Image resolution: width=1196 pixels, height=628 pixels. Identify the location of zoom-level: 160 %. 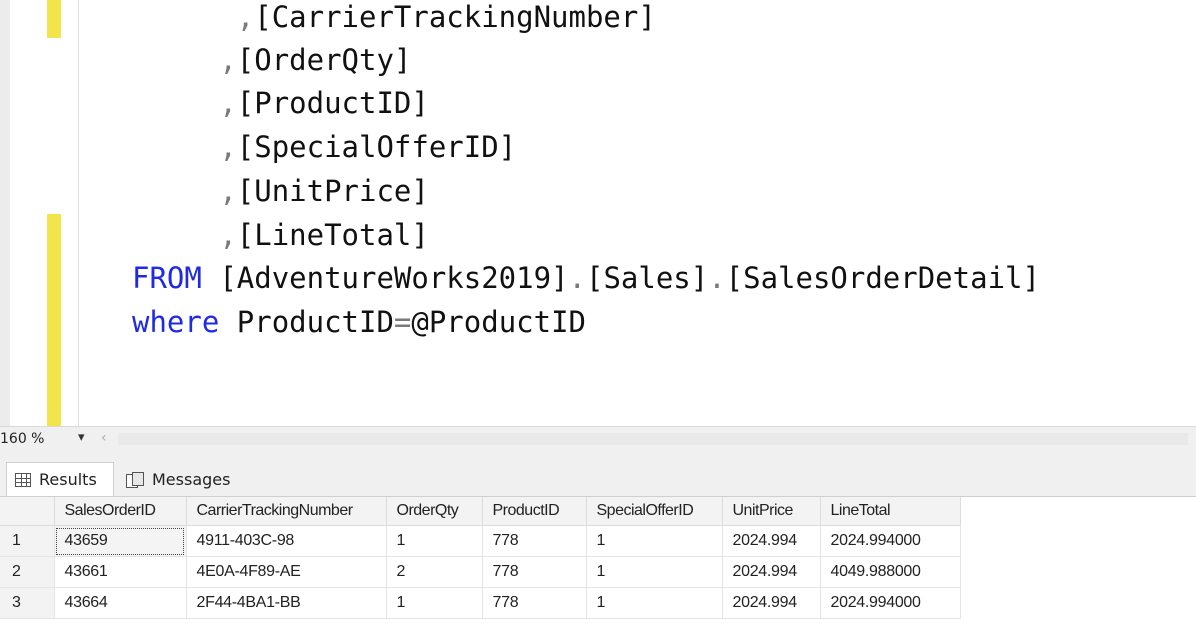
(22, 439).